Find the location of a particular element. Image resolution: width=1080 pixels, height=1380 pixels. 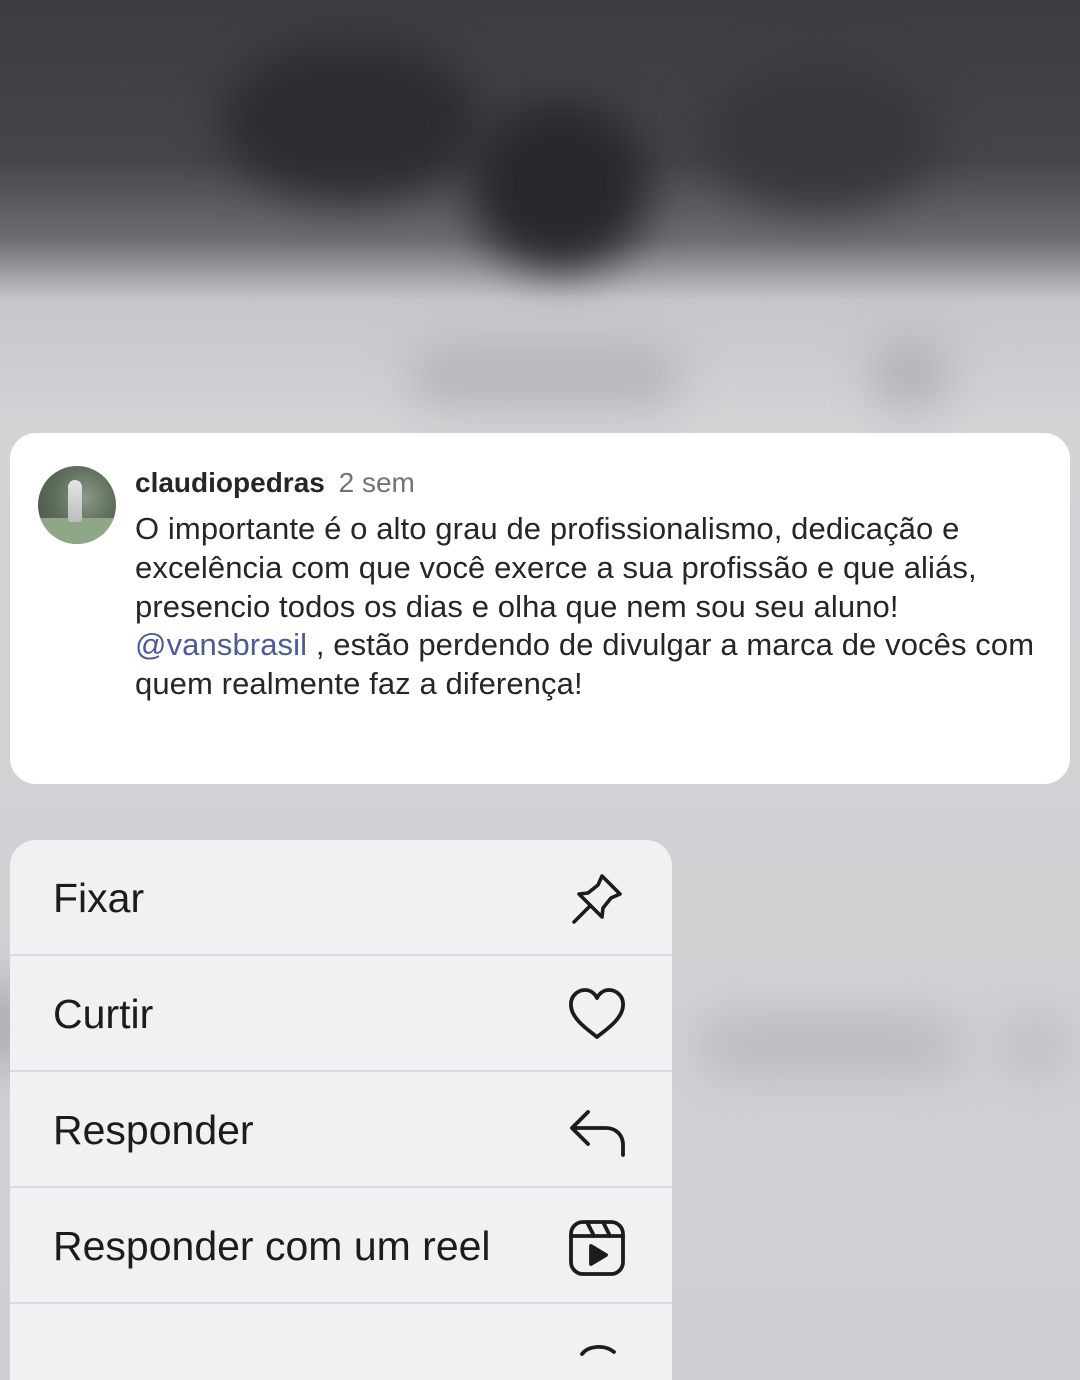

menu-item-pin: Fixar is located at coordinates (341, 898).